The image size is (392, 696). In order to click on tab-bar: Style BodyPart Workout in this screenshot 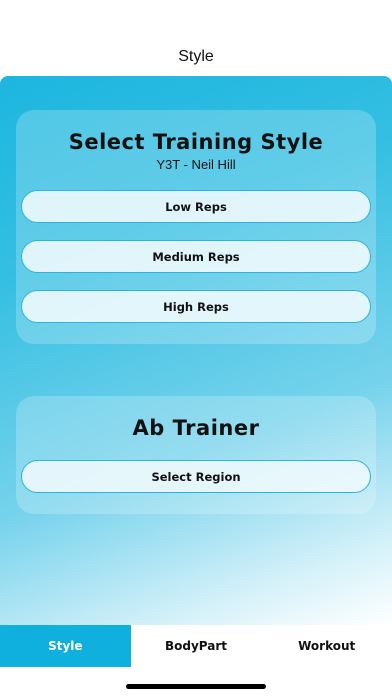, I will do `click(196, 646)`.